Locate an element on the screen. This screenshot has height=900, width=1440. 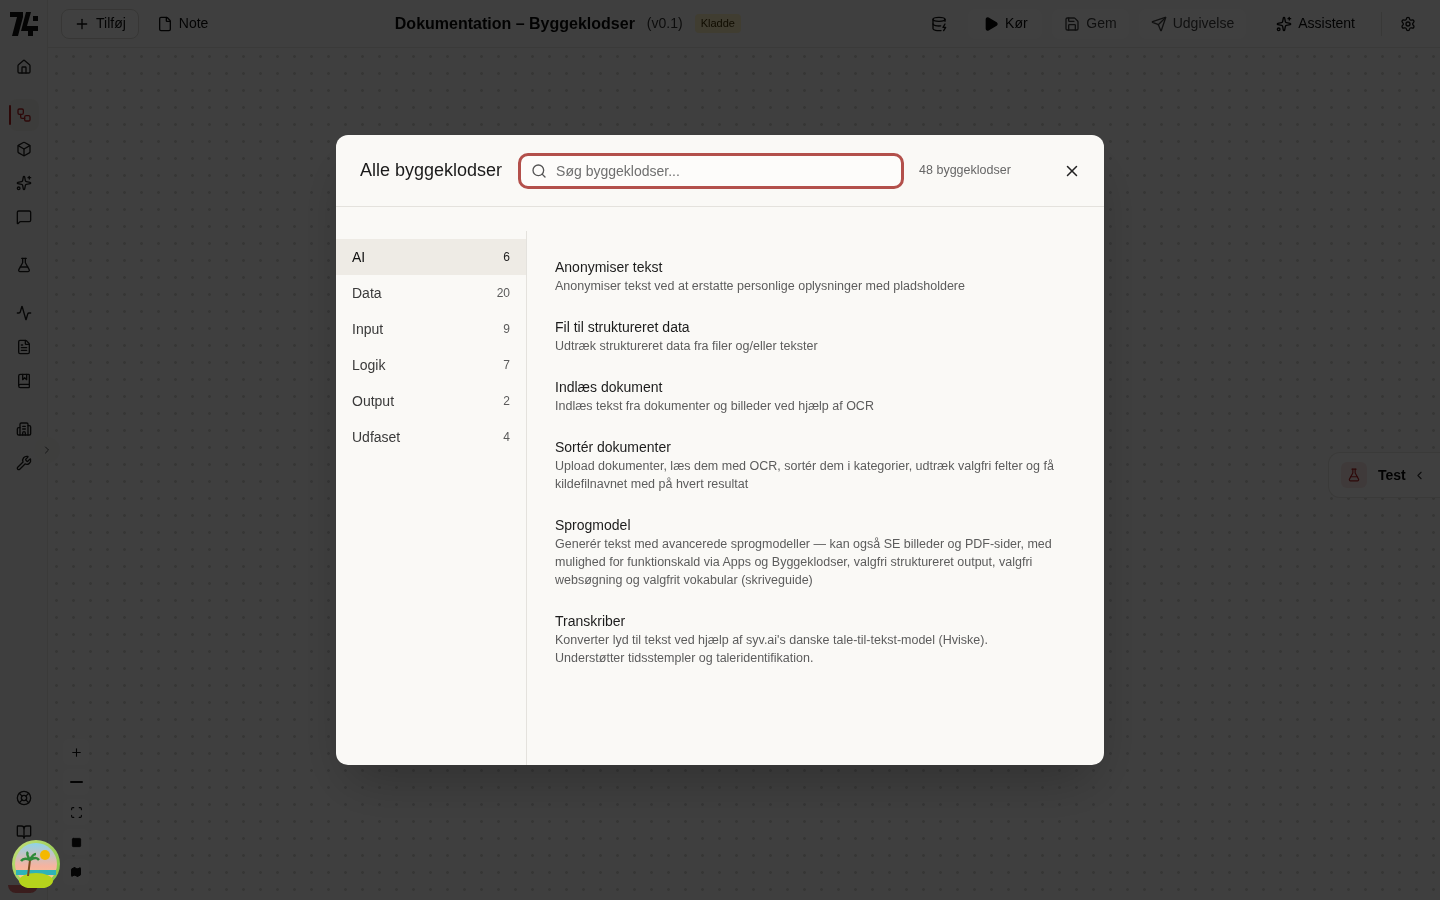
test-panel-label: Test is located at coordinates (1392, 475).